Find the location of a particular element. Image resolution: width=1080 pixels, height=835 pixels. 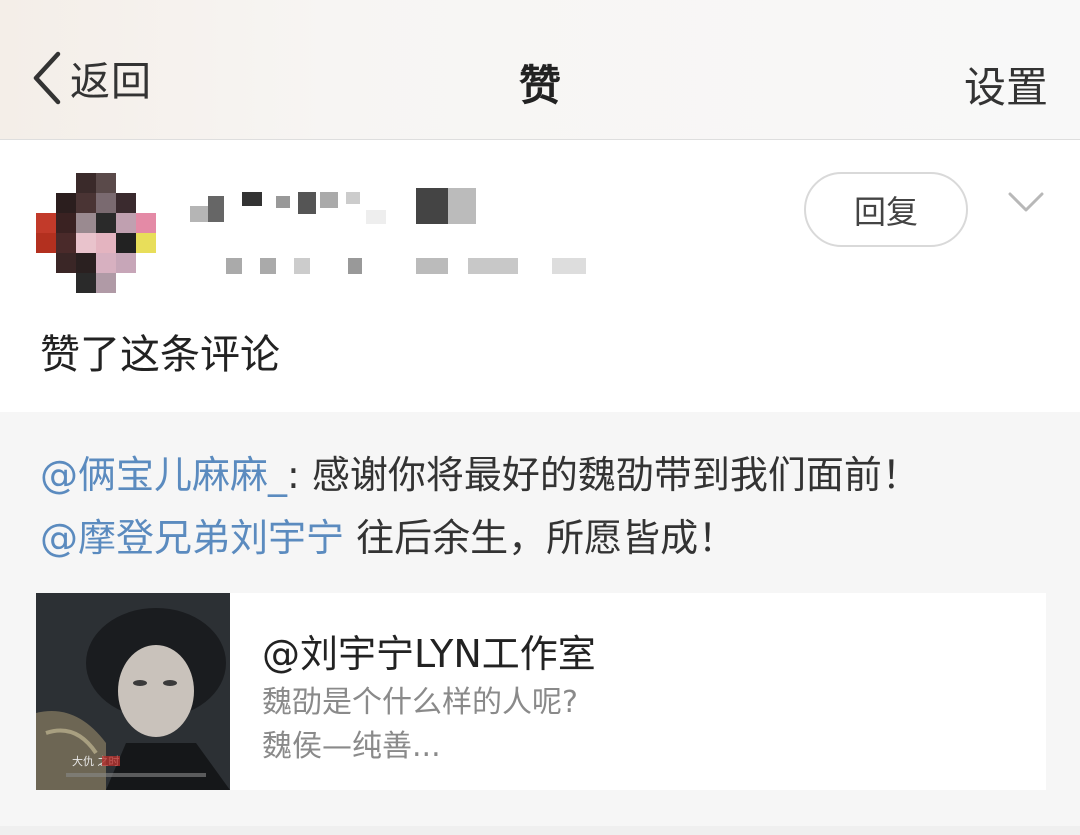

action-text: 赞了这条评论 is located at coordinates (160, 355).